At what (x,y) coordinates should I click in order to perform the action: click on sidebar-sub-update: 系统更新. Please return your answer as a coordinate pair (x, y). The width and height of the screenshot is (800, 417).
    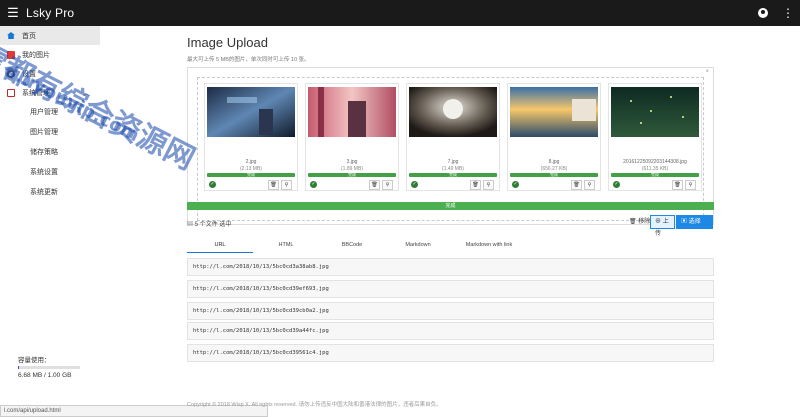
    Looking at the image, I should click on (50, 192).